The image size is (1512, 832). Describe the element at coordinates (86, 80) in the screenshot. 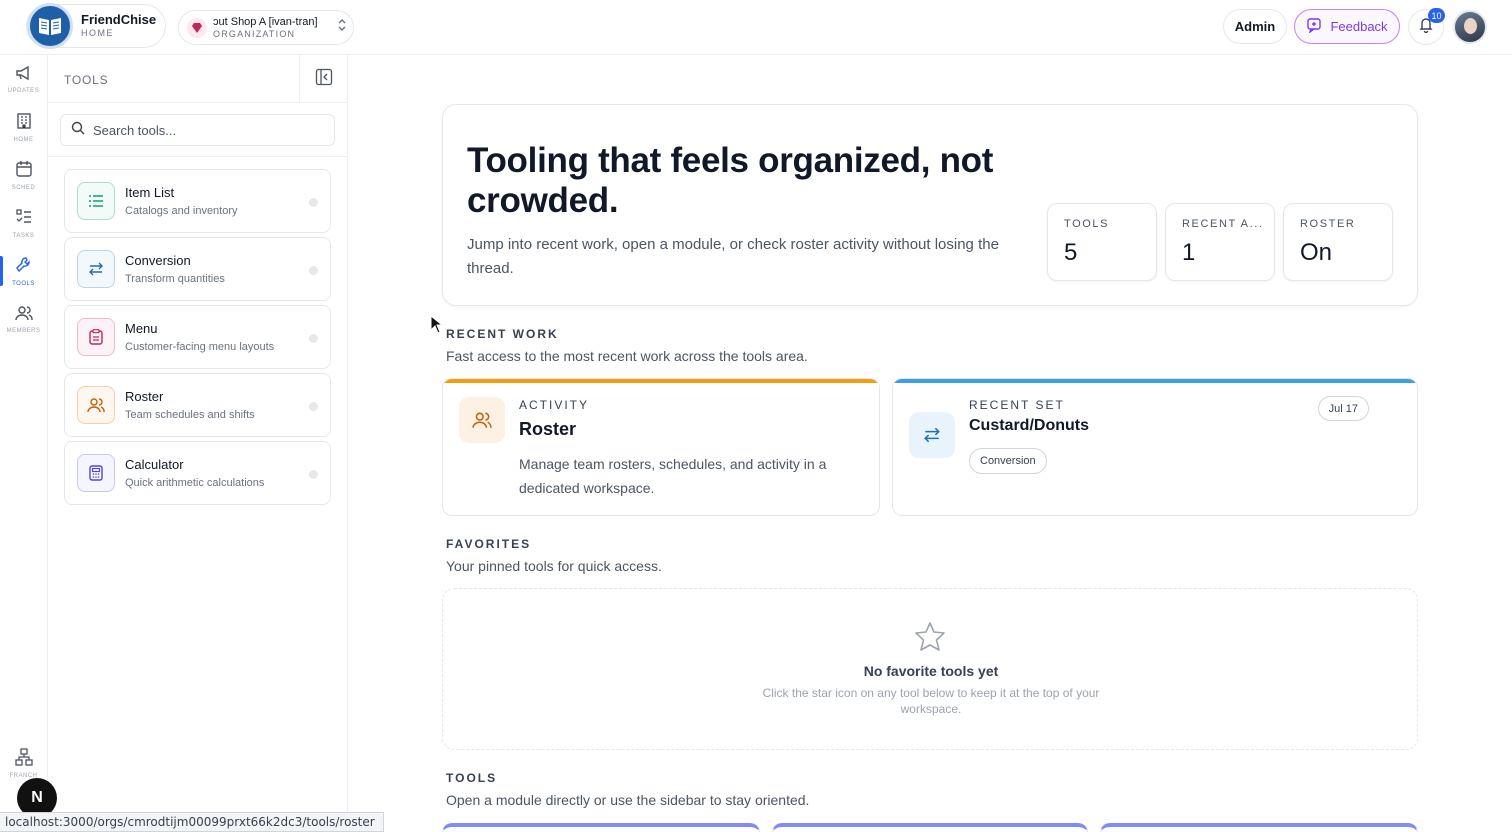

I see `tools-panel-title: TOOLS` at that location.